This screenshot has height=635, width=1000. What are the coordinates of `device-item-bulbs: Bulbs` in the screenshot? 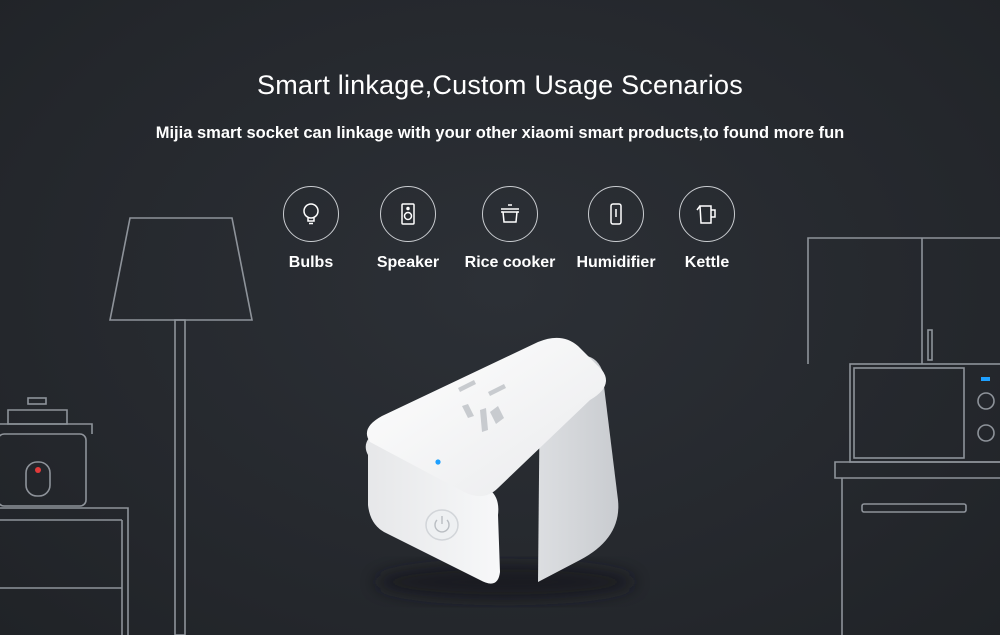 It's located at (311, 229).